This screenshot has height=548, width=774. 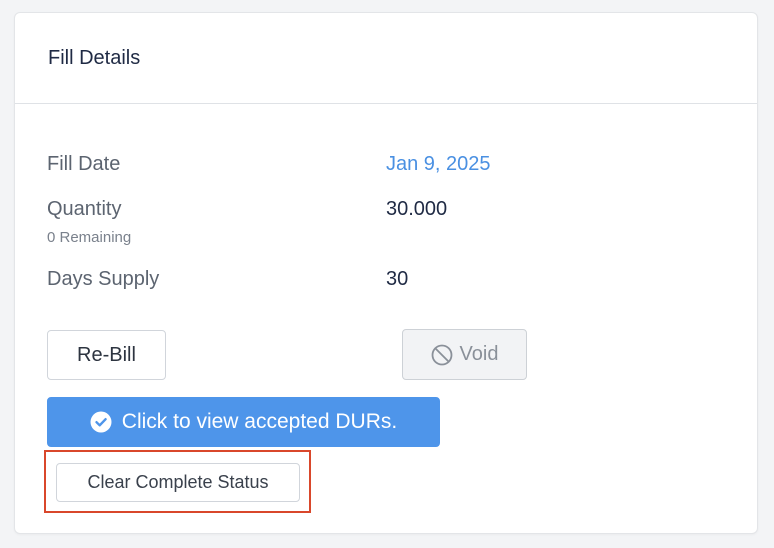 I want to click on clear-complete-status-button: Clear Complete Status, so click(x=178, y=482).